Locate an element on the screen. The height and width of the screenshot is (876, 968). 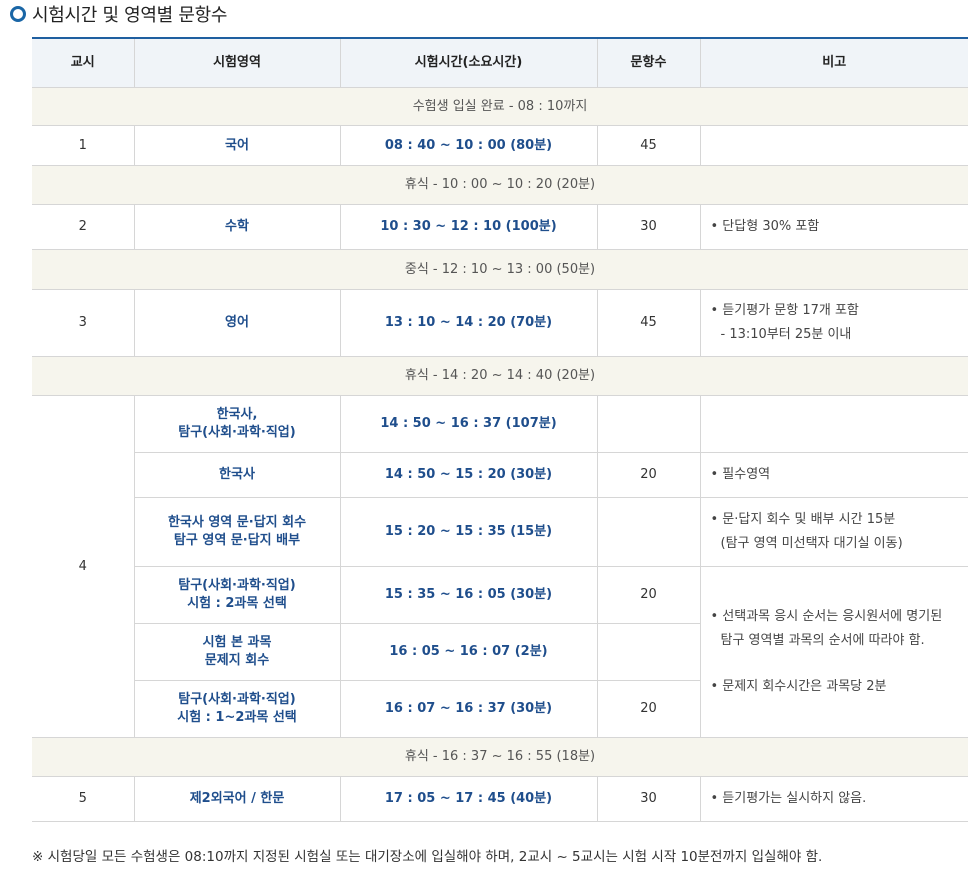
area-cell: 제2외국어 / 한문 is located at coordinates (237, 799).